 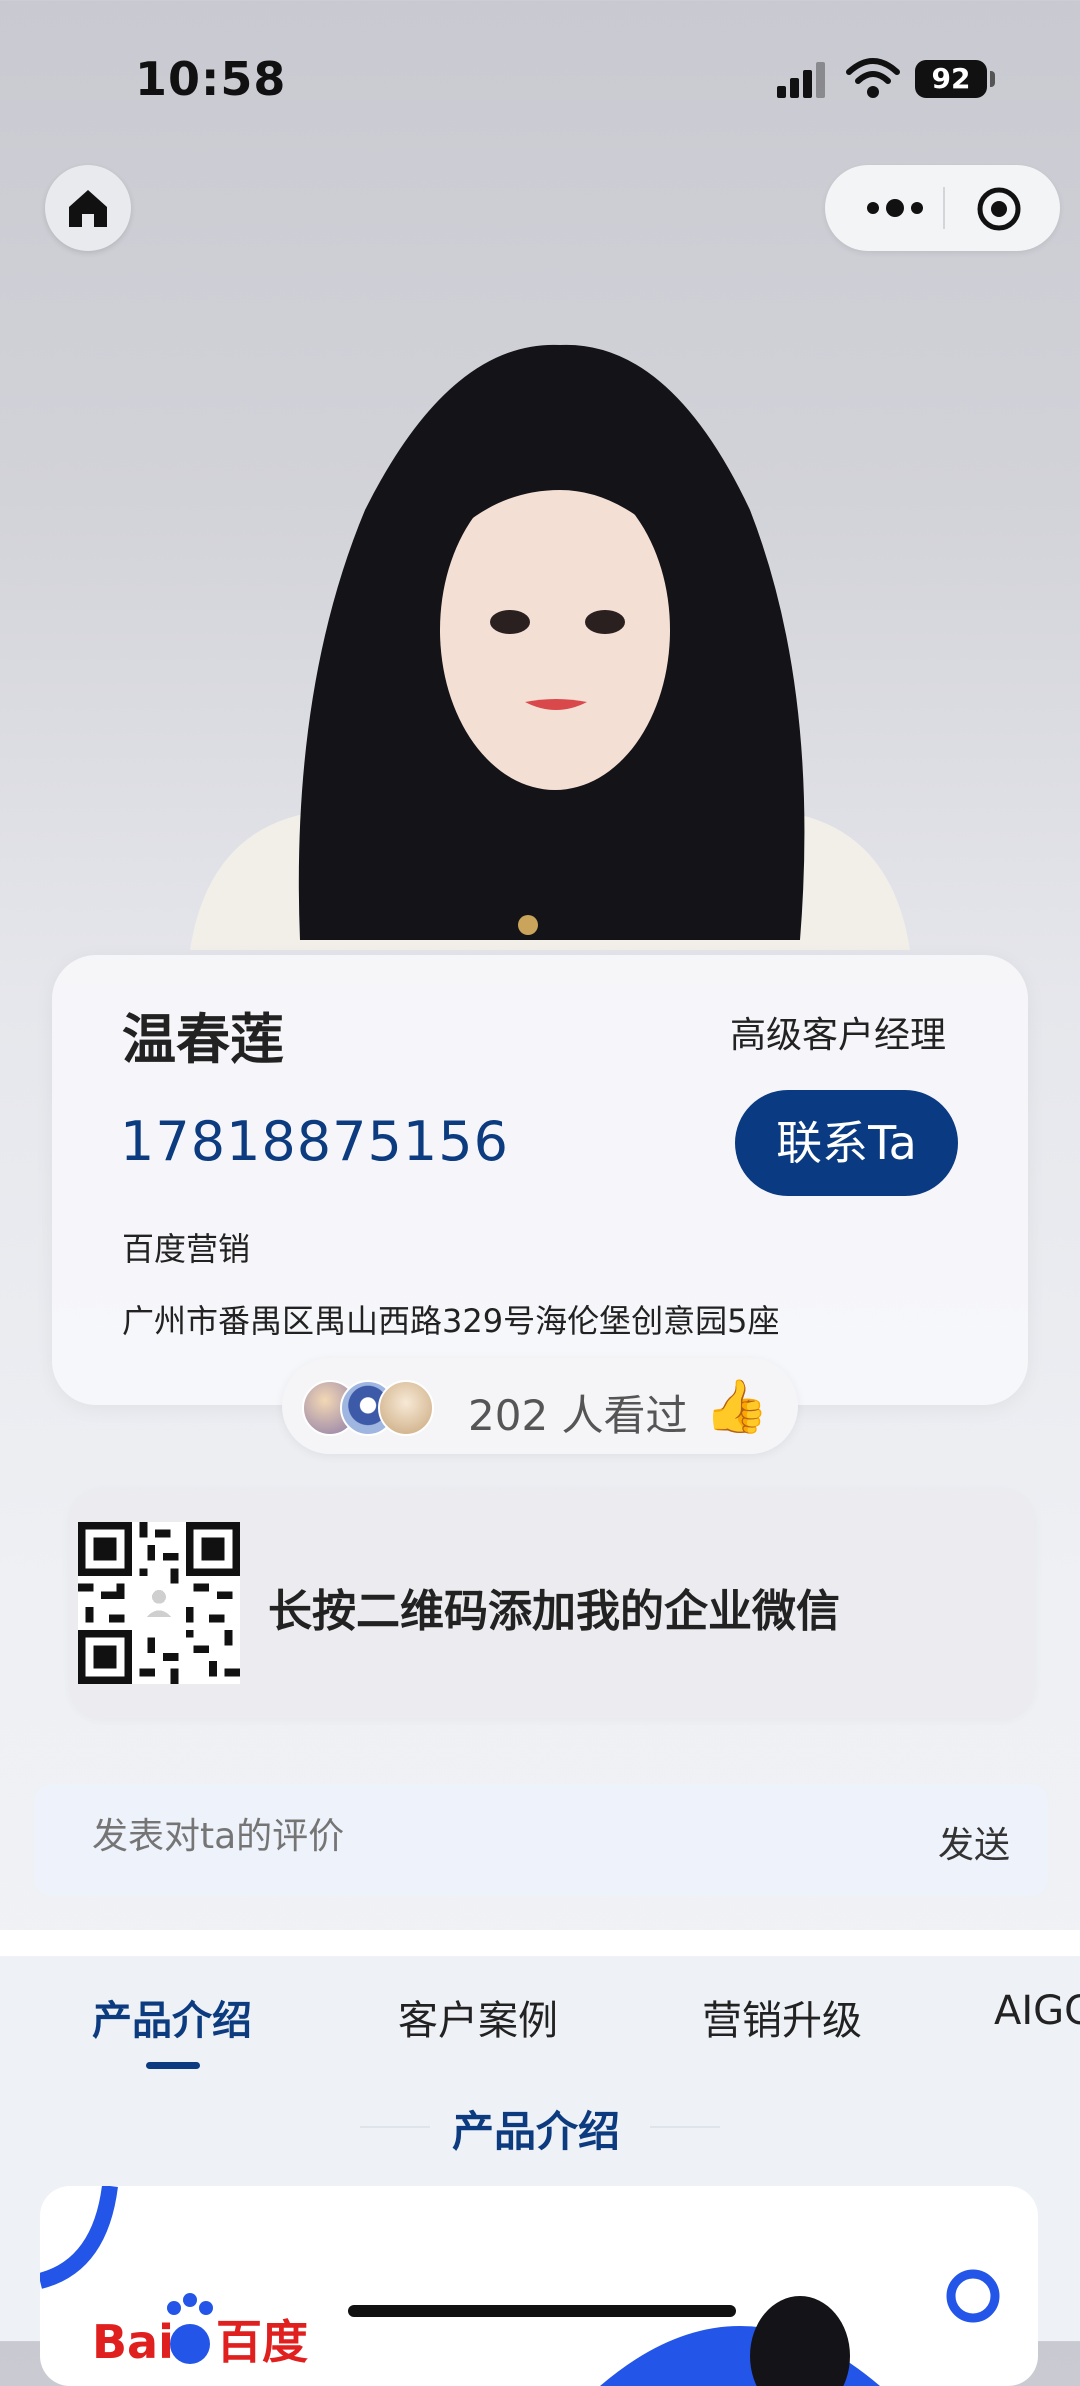 I want to click on tab-aigc: AIGC, so click(x=1037, y=2011).